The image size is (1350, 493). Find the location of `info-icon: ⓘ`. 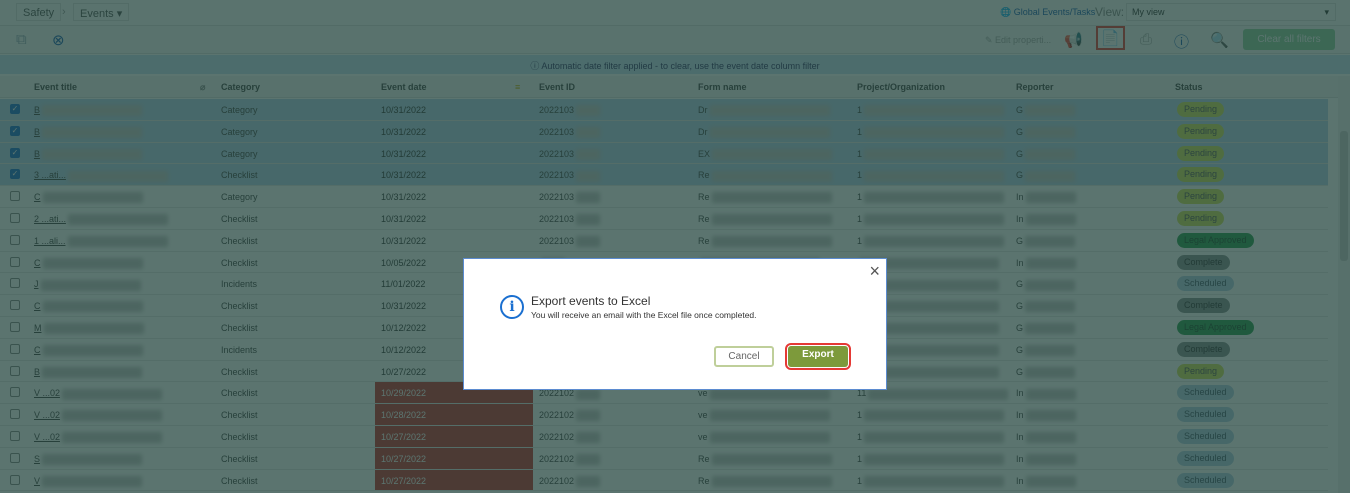

info-icon: ⓘ is located at coordinates (1181, 41).